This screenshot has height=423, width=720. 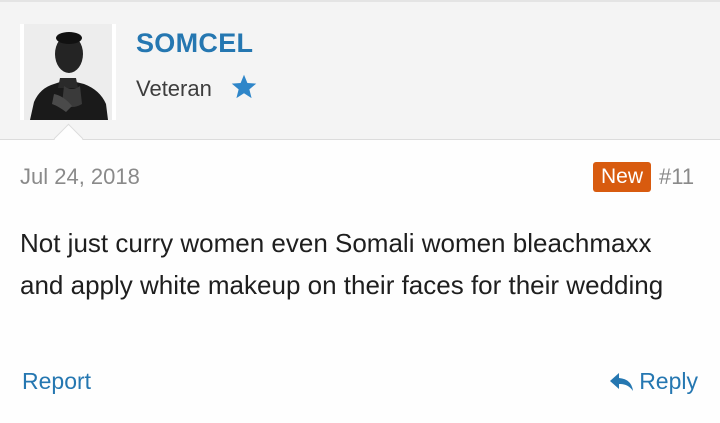 I want to click on avatar, so click(x=68, y=72).